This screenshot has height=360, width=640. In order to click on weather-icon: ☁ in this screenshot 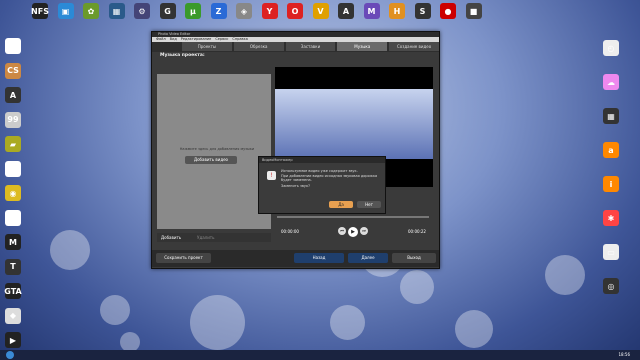, I will do `click(611, 82)`.